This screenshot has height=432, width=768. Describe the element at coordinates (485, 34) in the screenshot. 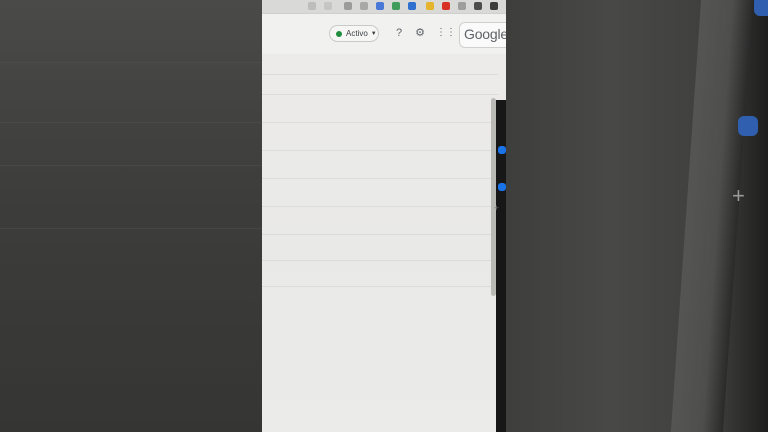

I see `google-logo: Google` at that location.